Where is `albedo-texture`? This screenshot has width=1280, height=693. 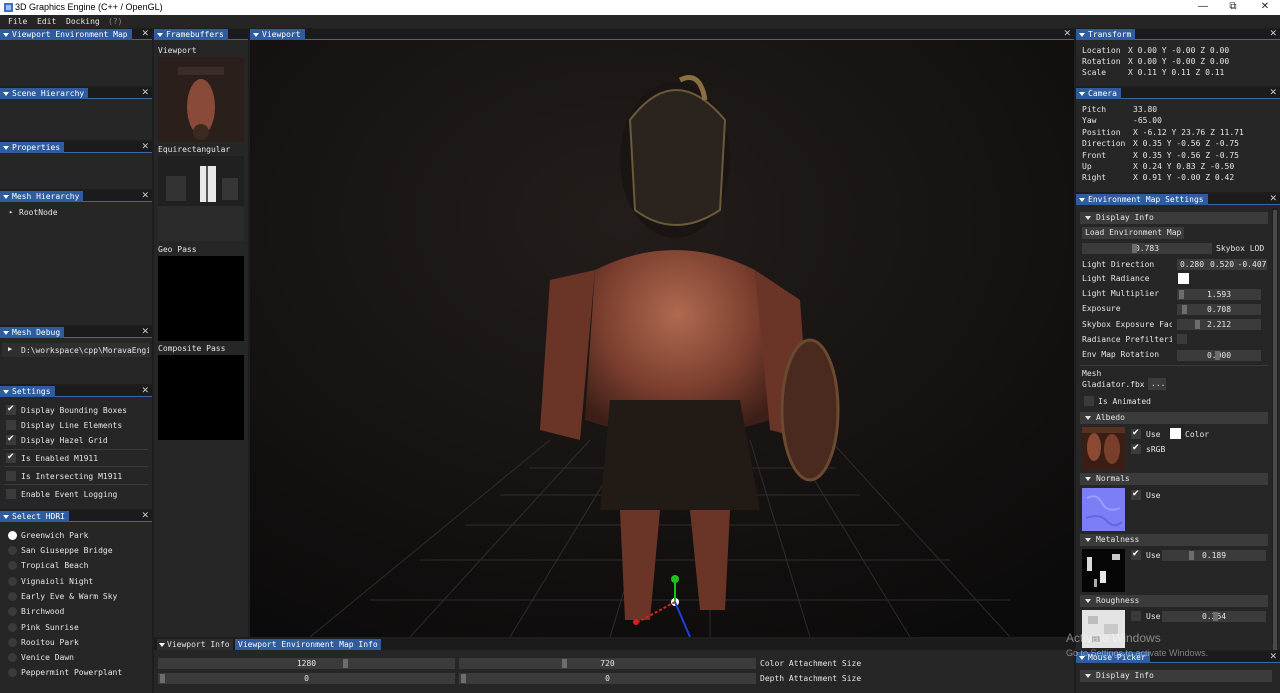 albedo-texture is located at coordinates (1103, 448).